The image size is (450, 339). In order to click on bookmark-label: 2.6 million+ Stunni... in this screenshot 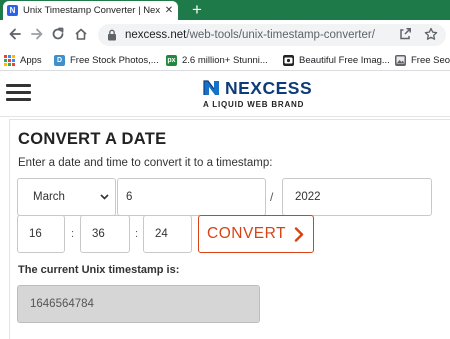, I will do `click(225, 60)`.